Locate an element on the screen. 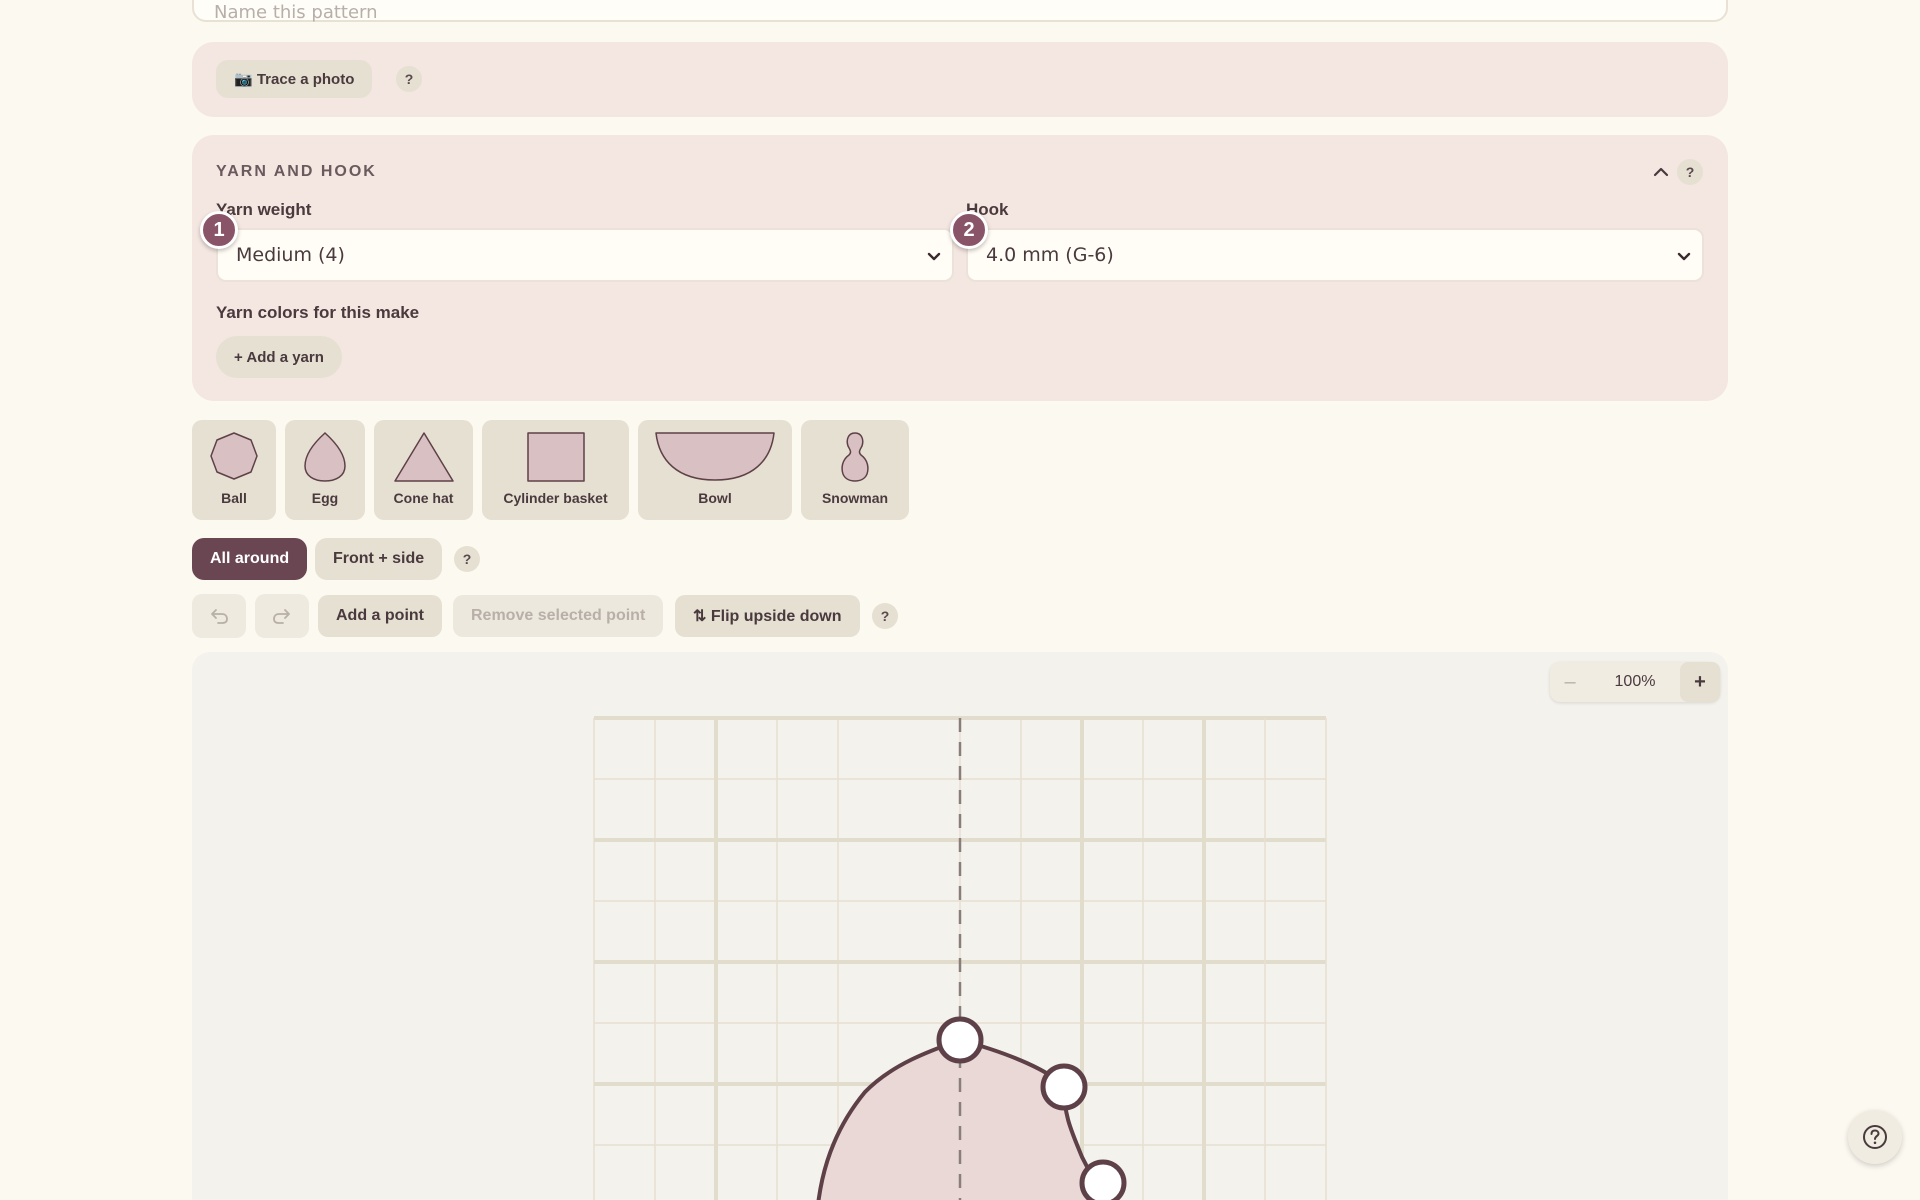 Image resolution: width=1920 pixels, height=1200 pixels. chevron-up-icon is located at coordinates (1661, 172).